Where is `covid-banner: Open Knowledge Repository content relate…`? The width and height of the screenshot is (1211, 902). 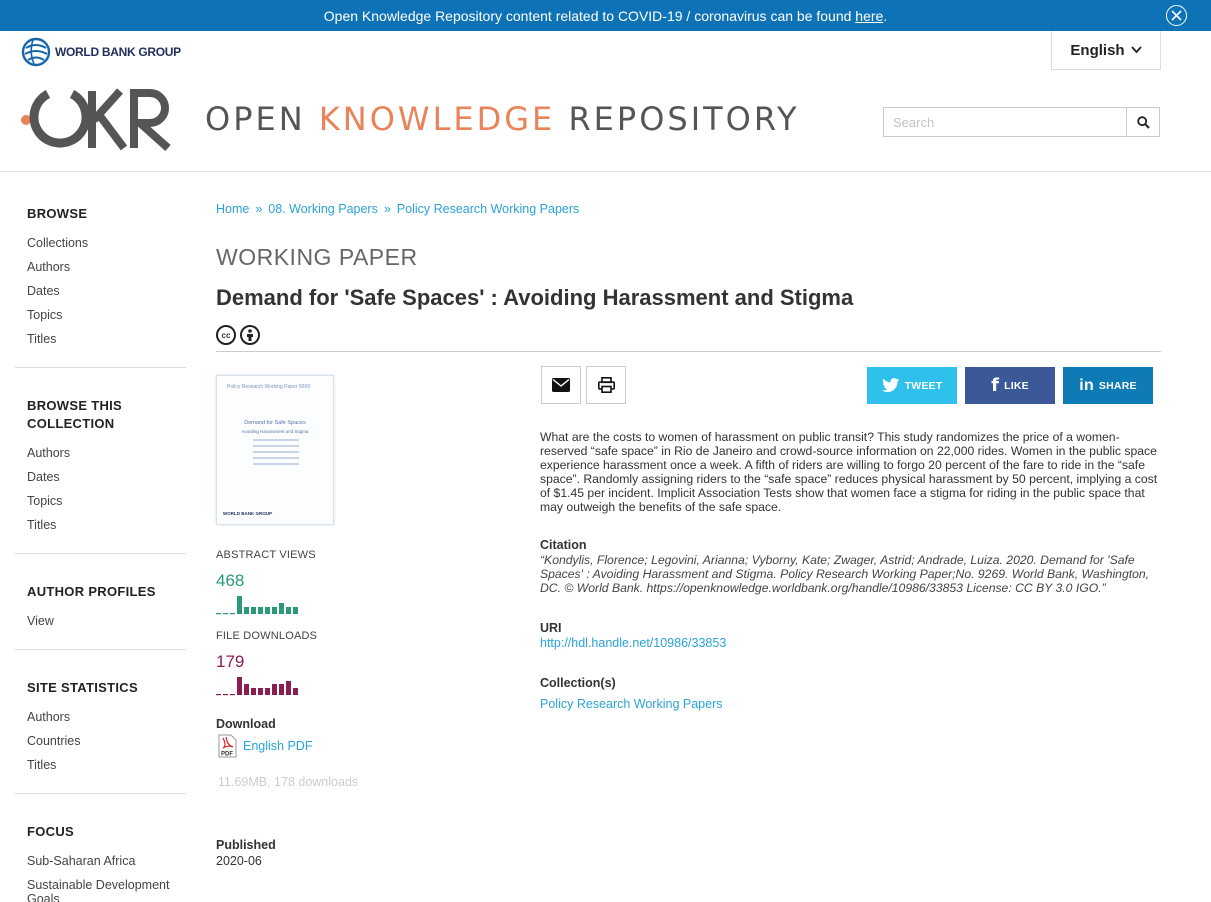
covid-banner: Open Knowledge Repository content relate… is located at coordinates (605, 15).